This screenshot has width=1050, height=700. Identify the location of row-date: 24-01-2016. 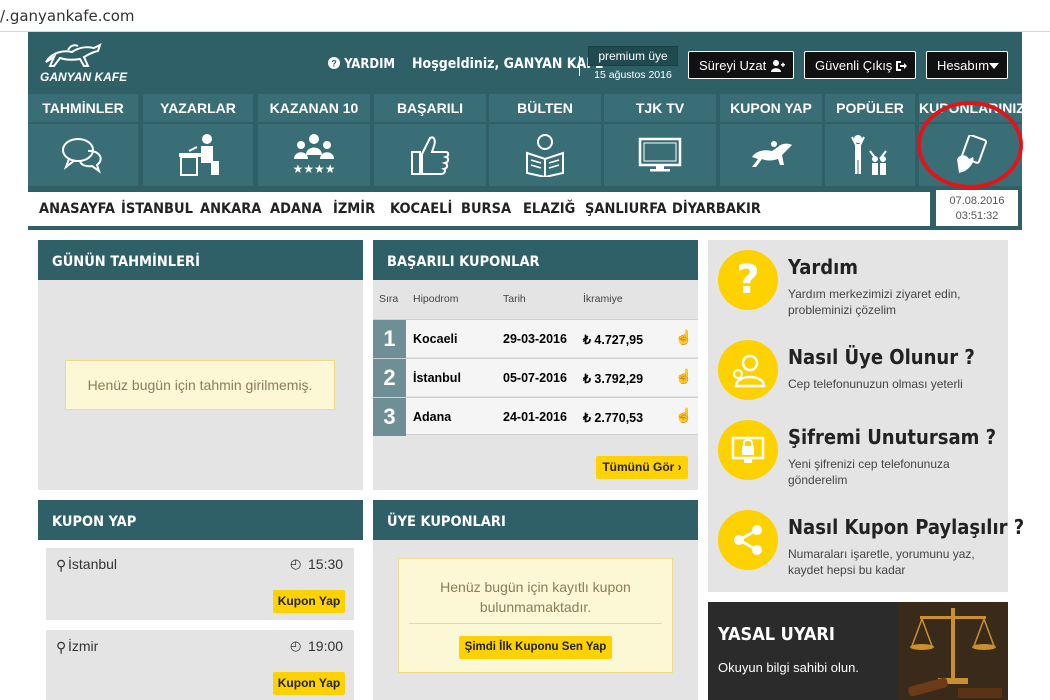
(535, 417).